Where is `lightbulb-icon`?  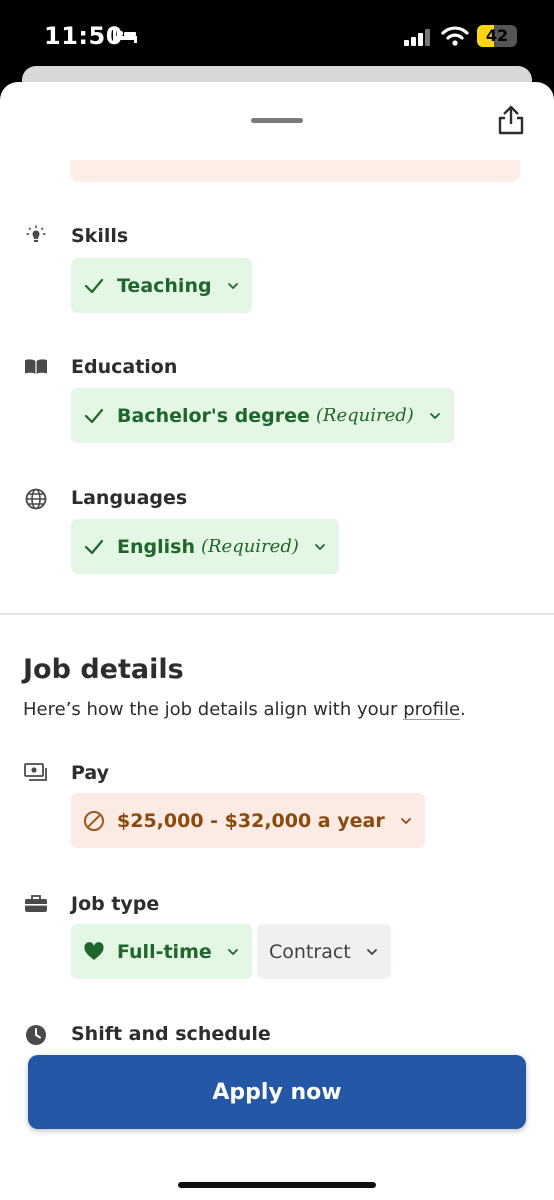
lightbulb-icon is located at coordinates (36, 233).